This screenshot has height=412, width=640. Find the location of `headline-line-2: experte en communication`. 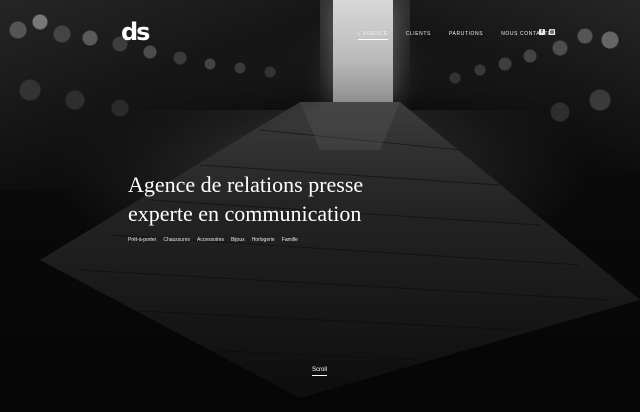

headline-line-2: experte en communication is located at coordinates (245, 213).